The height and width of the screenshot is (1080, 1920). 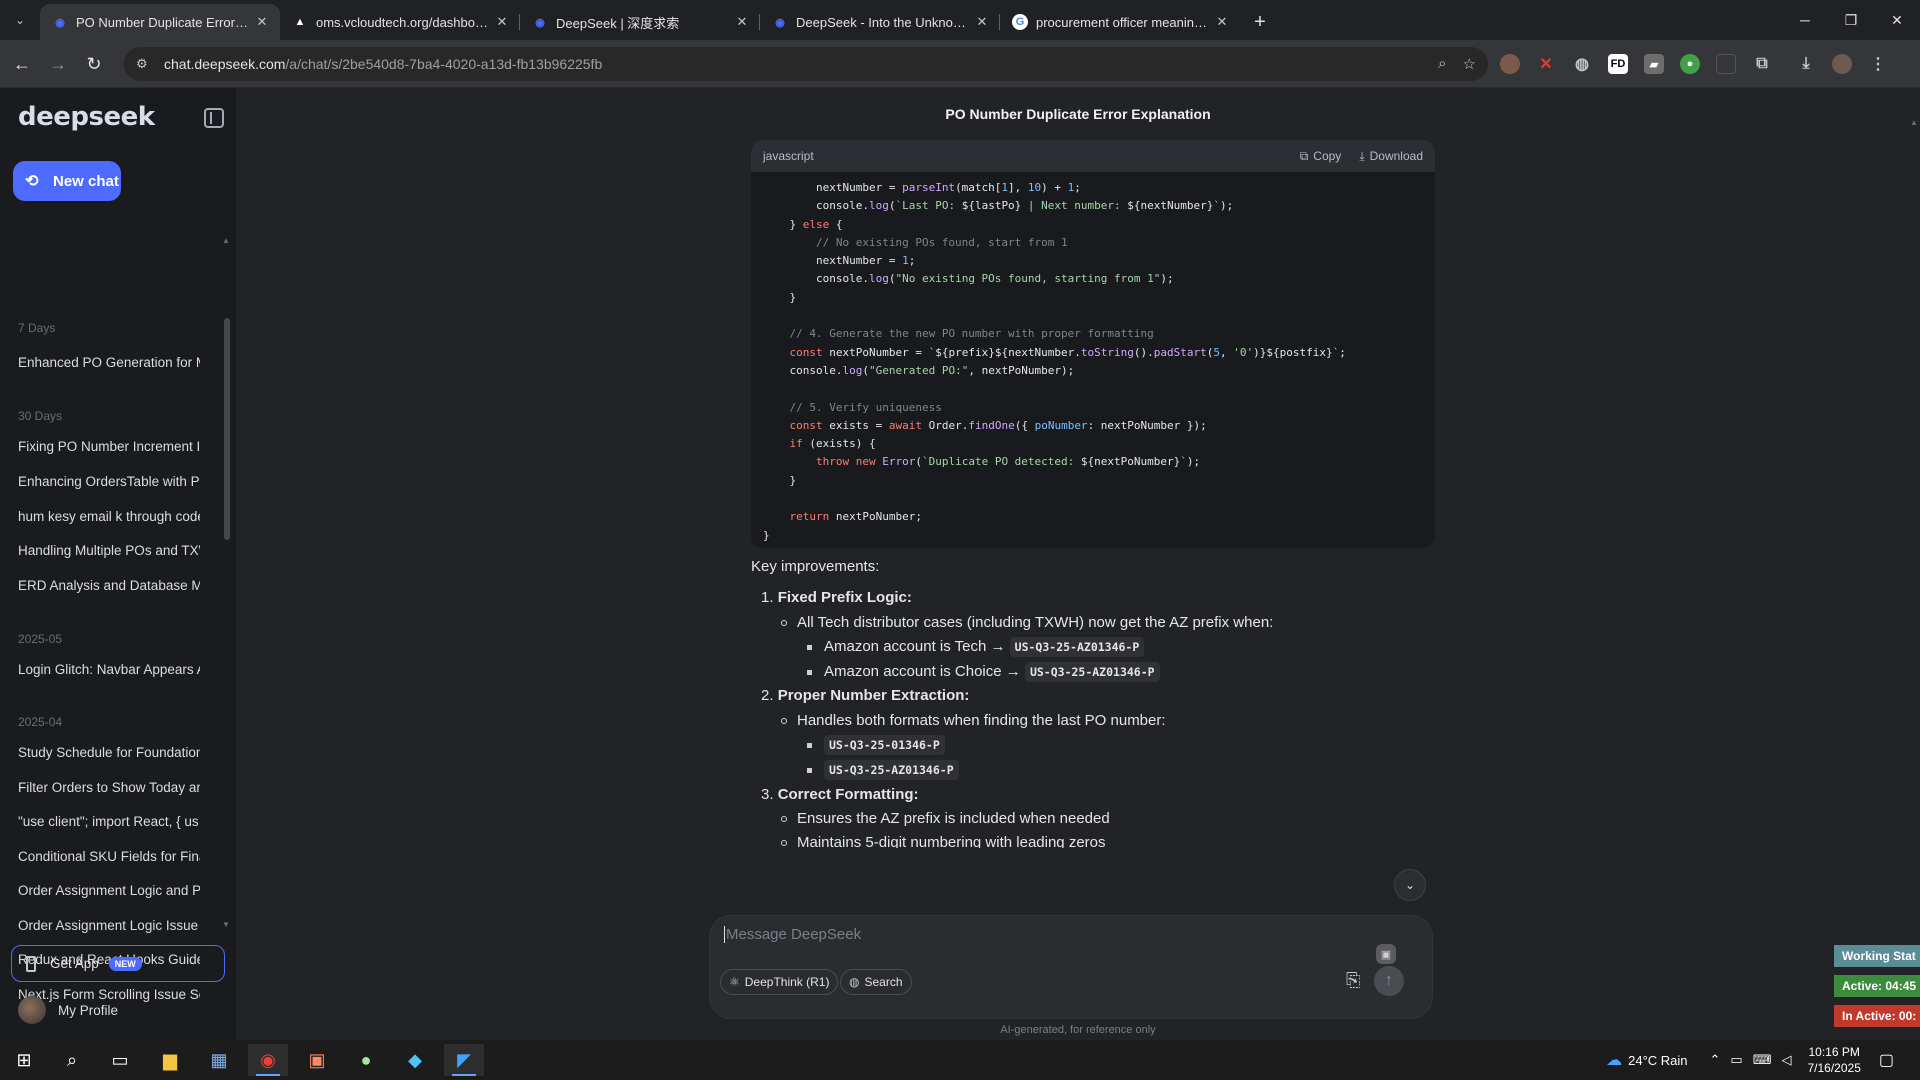 I want to click on tab-deepseek-unknown: ◉ DeepSeek - Into the Unknown ✕, so click(x=880, y=22).